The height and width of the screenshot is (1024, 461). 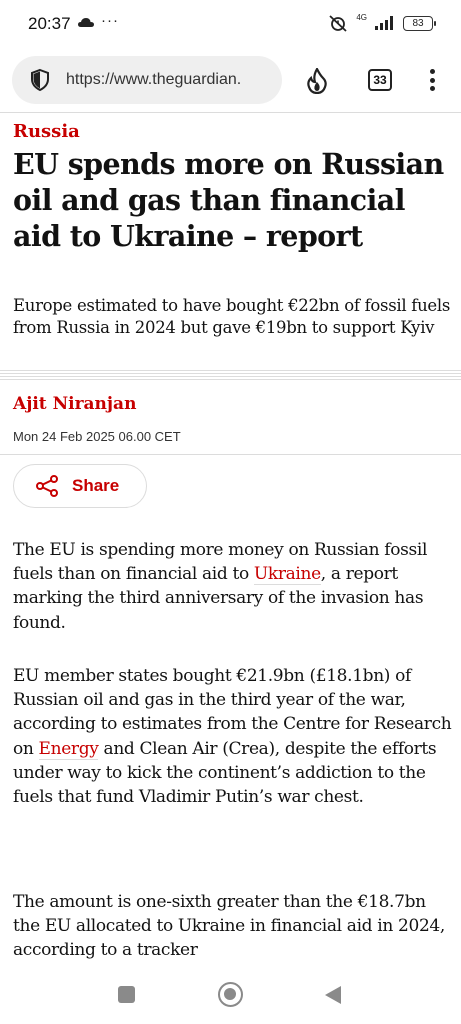 I want to click on share-button: Share, so click(x=80, y=486).